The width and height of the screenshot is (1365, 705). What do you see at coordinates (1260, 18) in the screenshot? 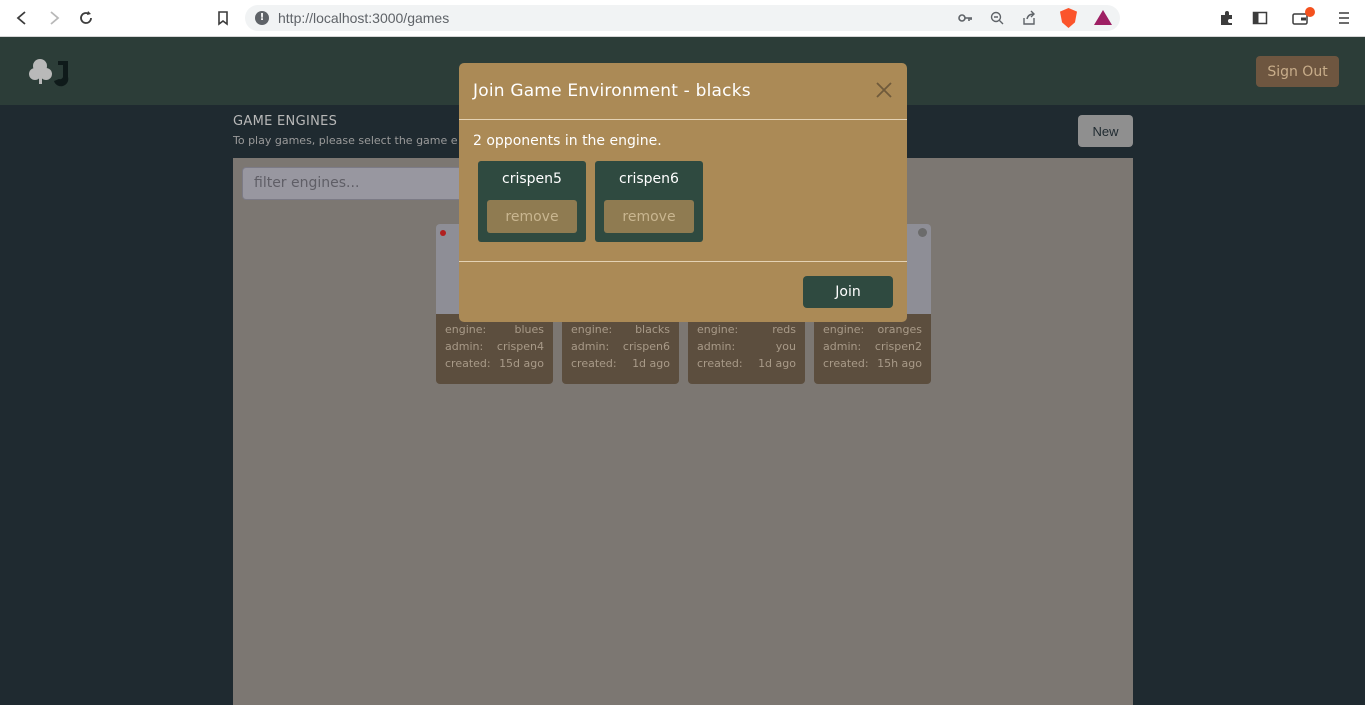
I see `sidebar-icon` at bounding box center [1260, 18].